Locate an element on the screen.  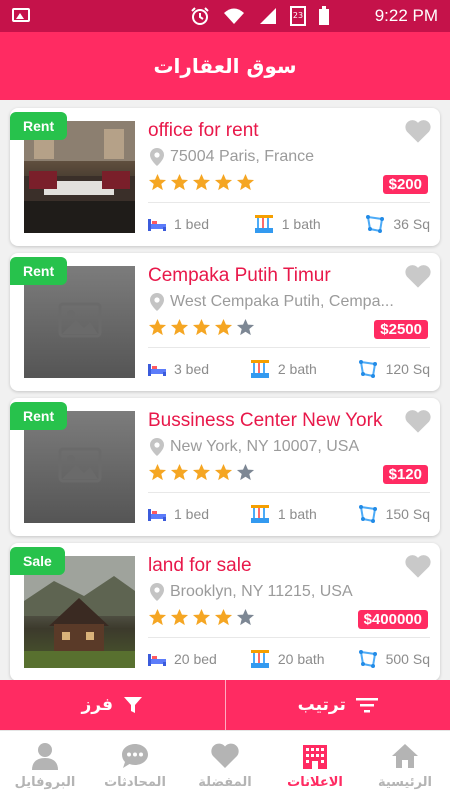
status-icons: 23 is located at coordinates (260, 16).